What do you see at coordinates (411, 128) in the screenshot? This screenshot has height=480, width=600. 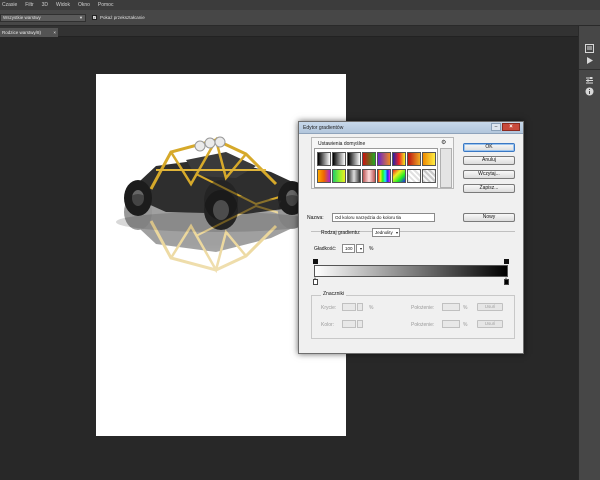 I see `dialog-title-bar: Edytor gradientów – ×` at bounding box center [411, 128].